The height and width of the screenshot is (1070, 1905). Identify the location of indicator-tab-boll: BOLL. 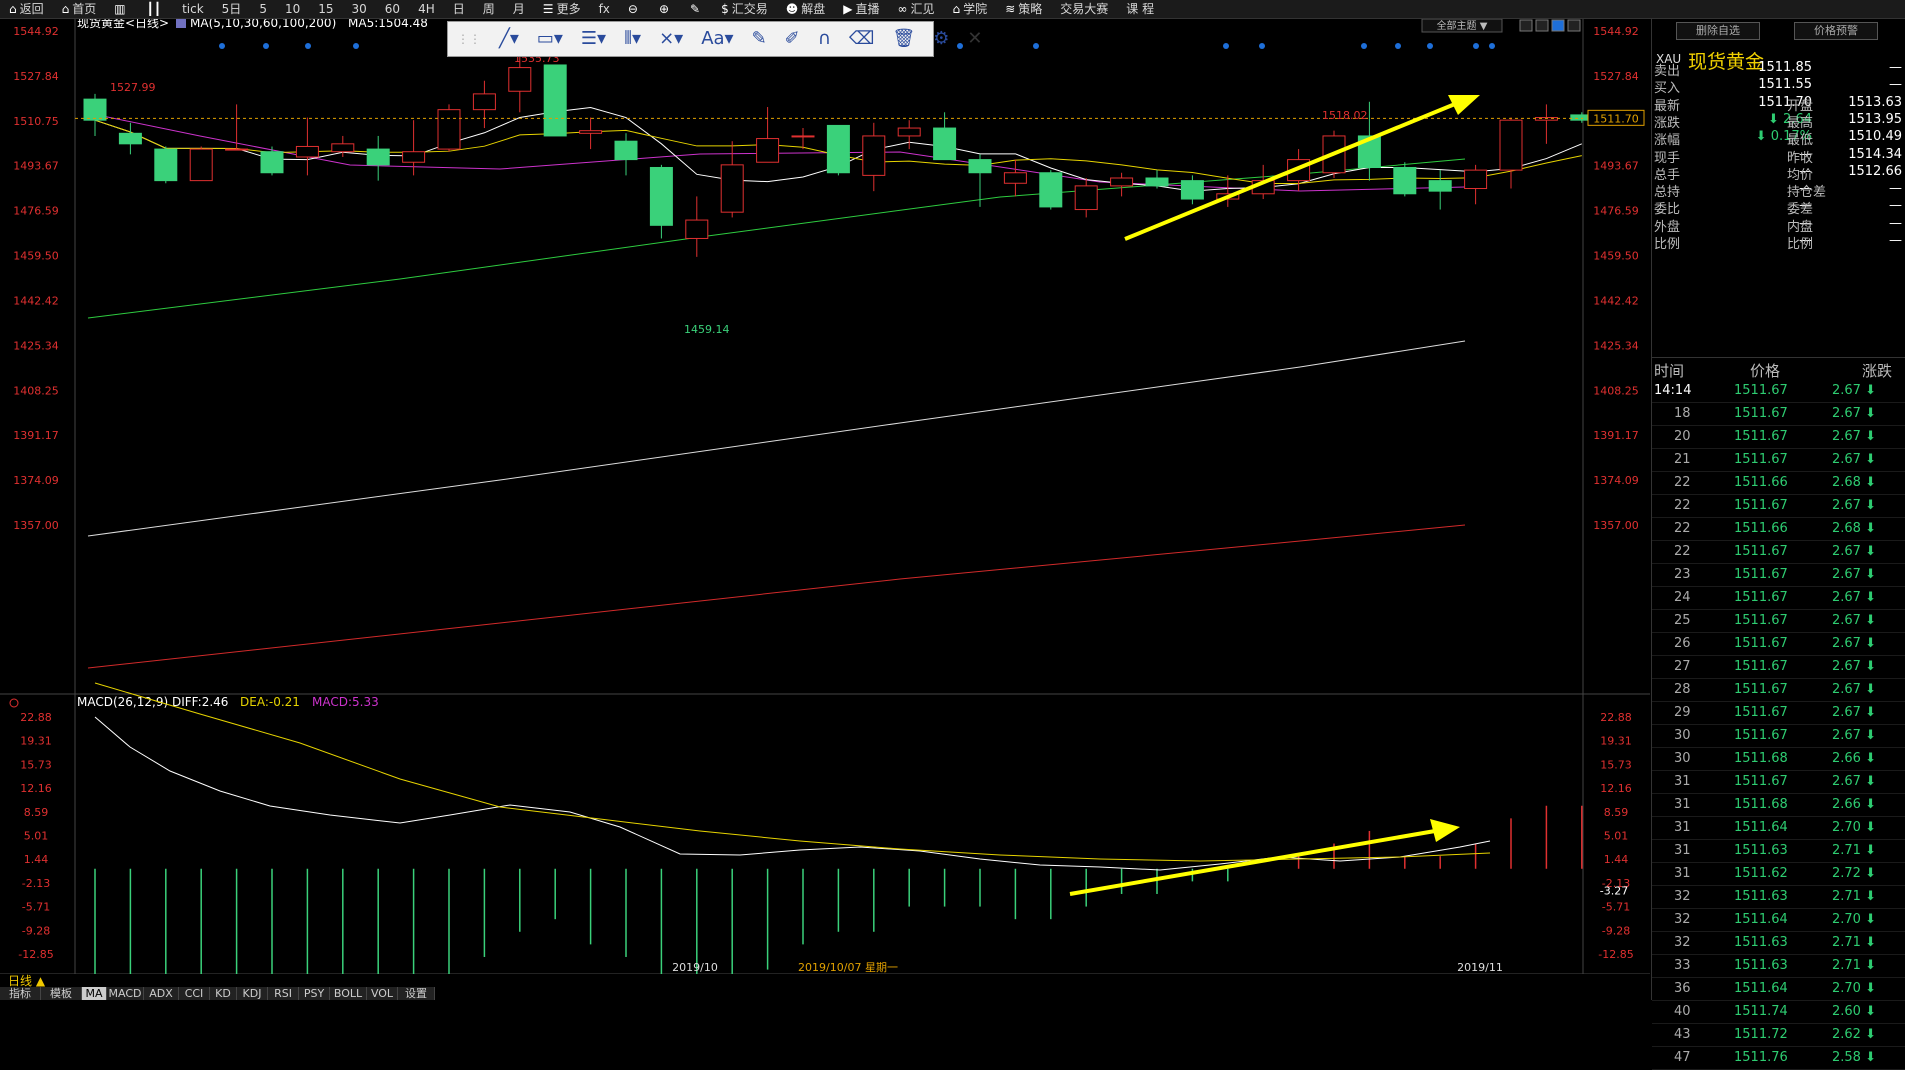
(348, 993).